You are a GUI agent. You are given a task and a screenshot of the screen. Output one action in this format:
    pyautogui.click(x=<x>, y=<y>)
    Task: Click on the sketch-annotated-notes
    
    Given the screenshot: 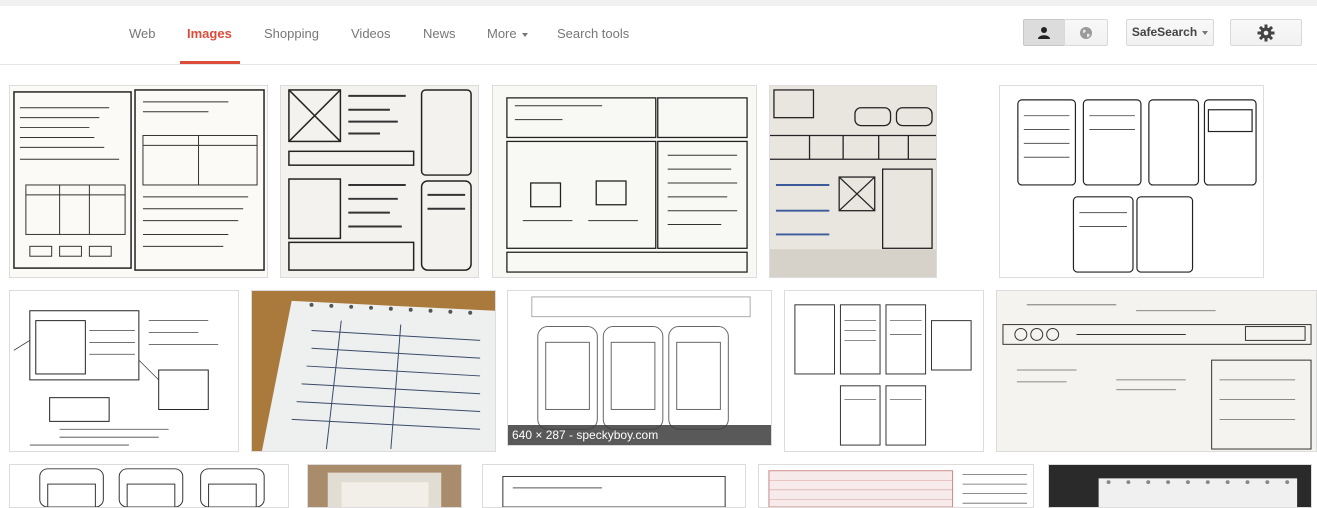 What is the action you would take?
    pyautogui.click(x=124, y=371)
    